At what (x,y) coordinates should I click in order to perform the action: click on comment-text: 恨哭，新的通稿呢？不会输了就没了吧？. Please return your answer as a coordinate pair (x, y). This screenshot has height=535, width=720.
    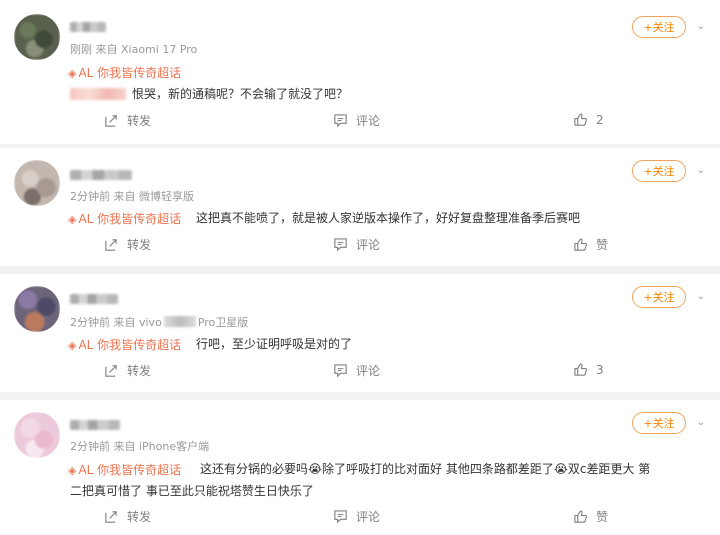
    Looking at the image, I should click on (209, 94).